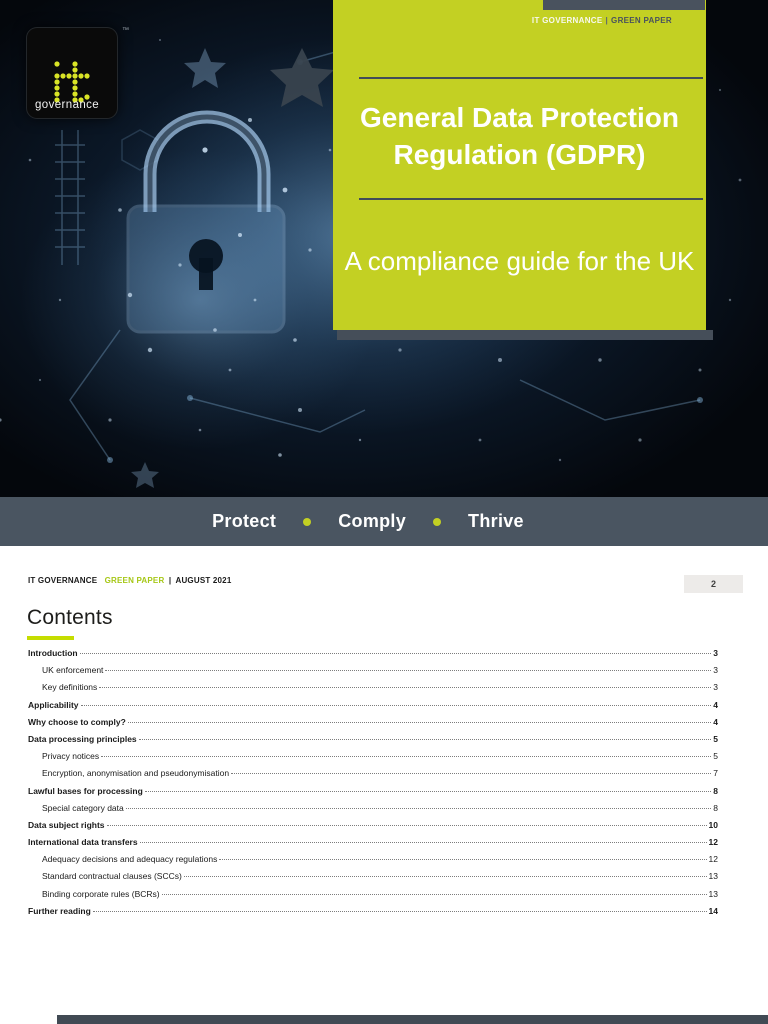  Describe the element at coordinates (66, 824) in the screenshot. I see `toc-entry-label: Data subject rights` at that location.